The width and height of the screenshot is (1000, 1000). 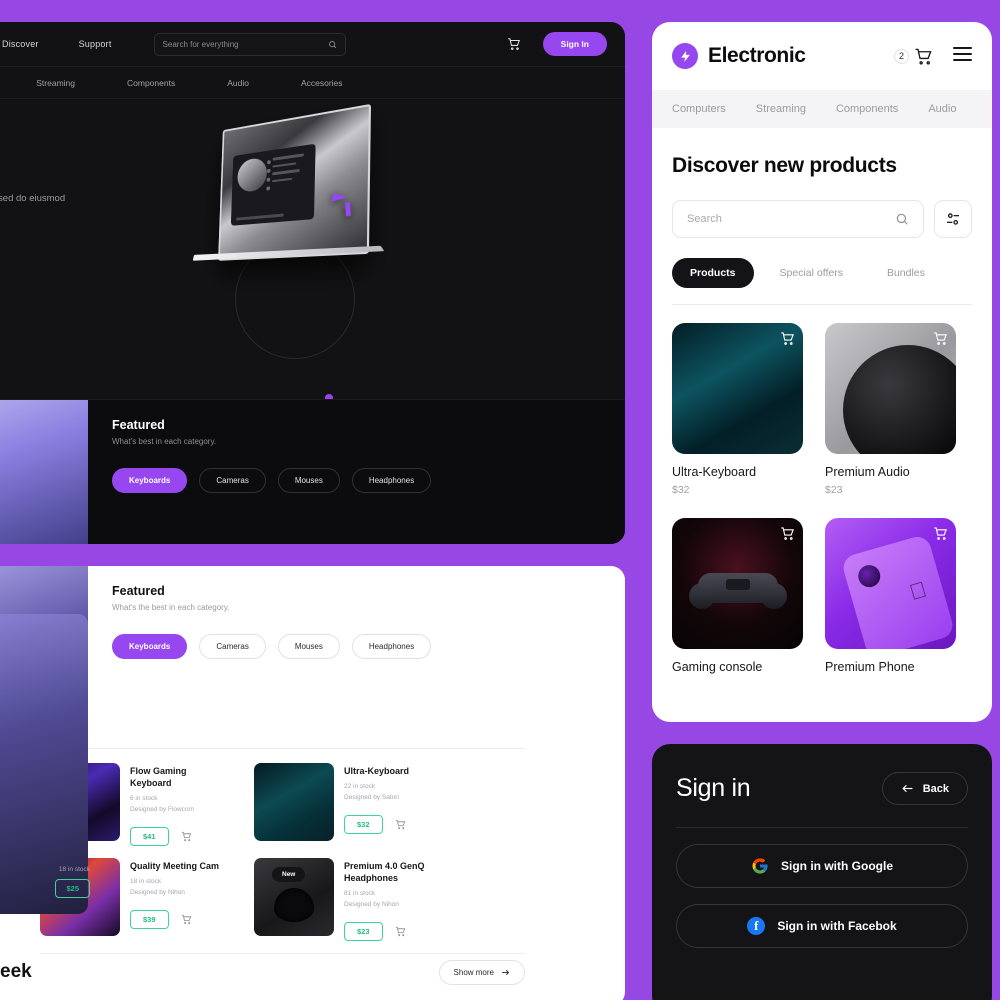 I want to click on hamburger-menu-icon, so click(x=962, y=56).